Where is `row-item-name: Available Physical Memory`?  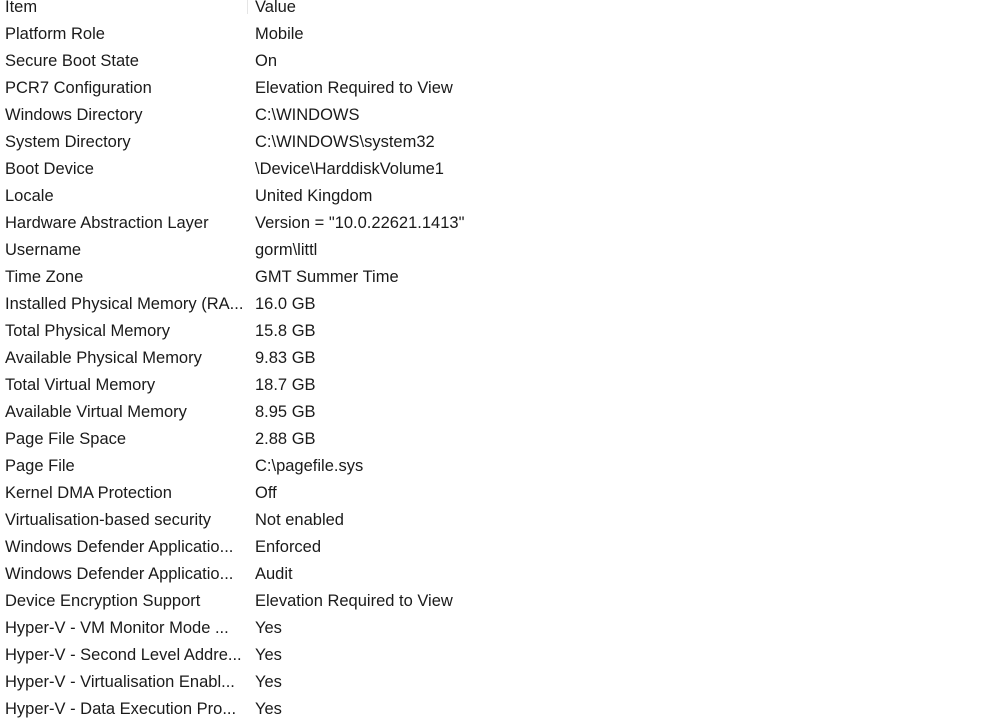
row-item-name: Available Physical Memory is located at coordinates (103, 358).